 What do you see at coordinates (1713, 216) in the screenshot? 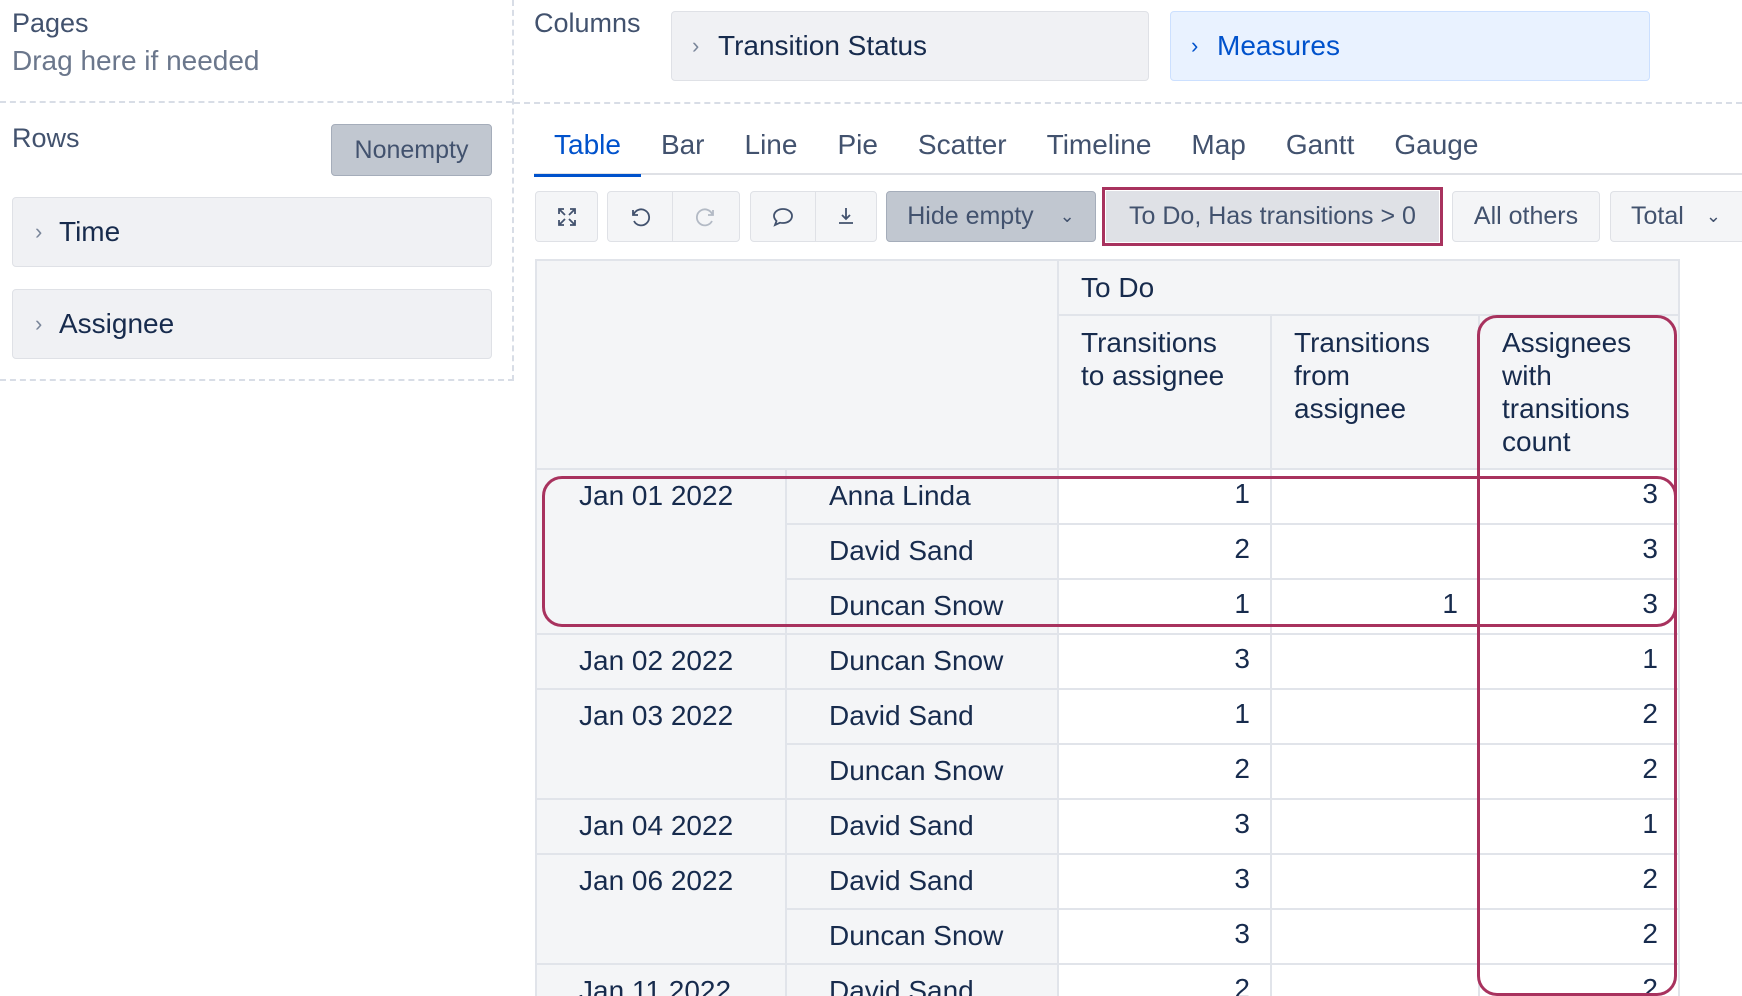
I see `chevron-down-icon: ⌄` at bounding box center [1713, 216].